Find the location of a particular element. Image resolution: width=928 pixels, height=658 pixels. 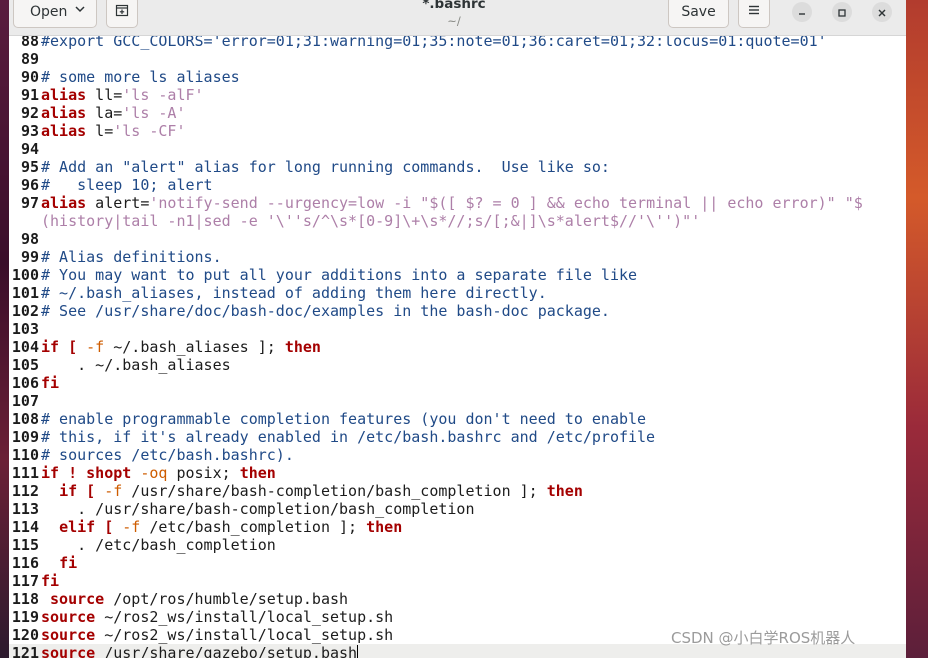

line-number: 112 is located at coordinates (25, 491).